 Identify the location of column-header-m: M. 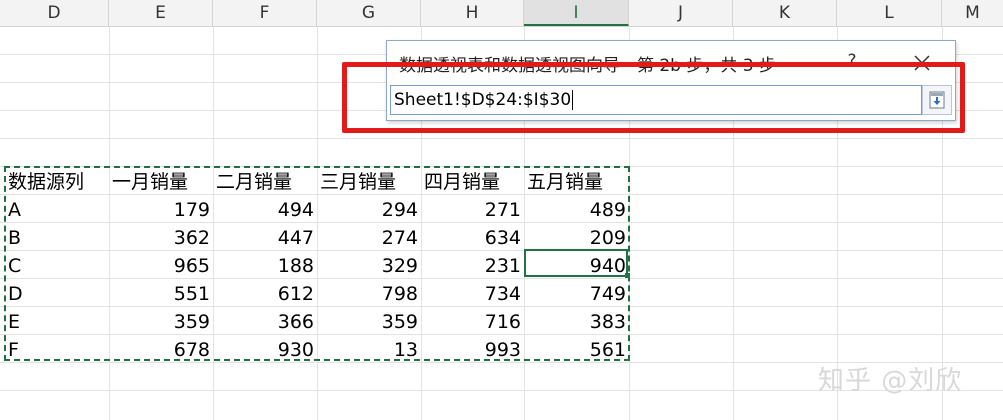
(972, 13).